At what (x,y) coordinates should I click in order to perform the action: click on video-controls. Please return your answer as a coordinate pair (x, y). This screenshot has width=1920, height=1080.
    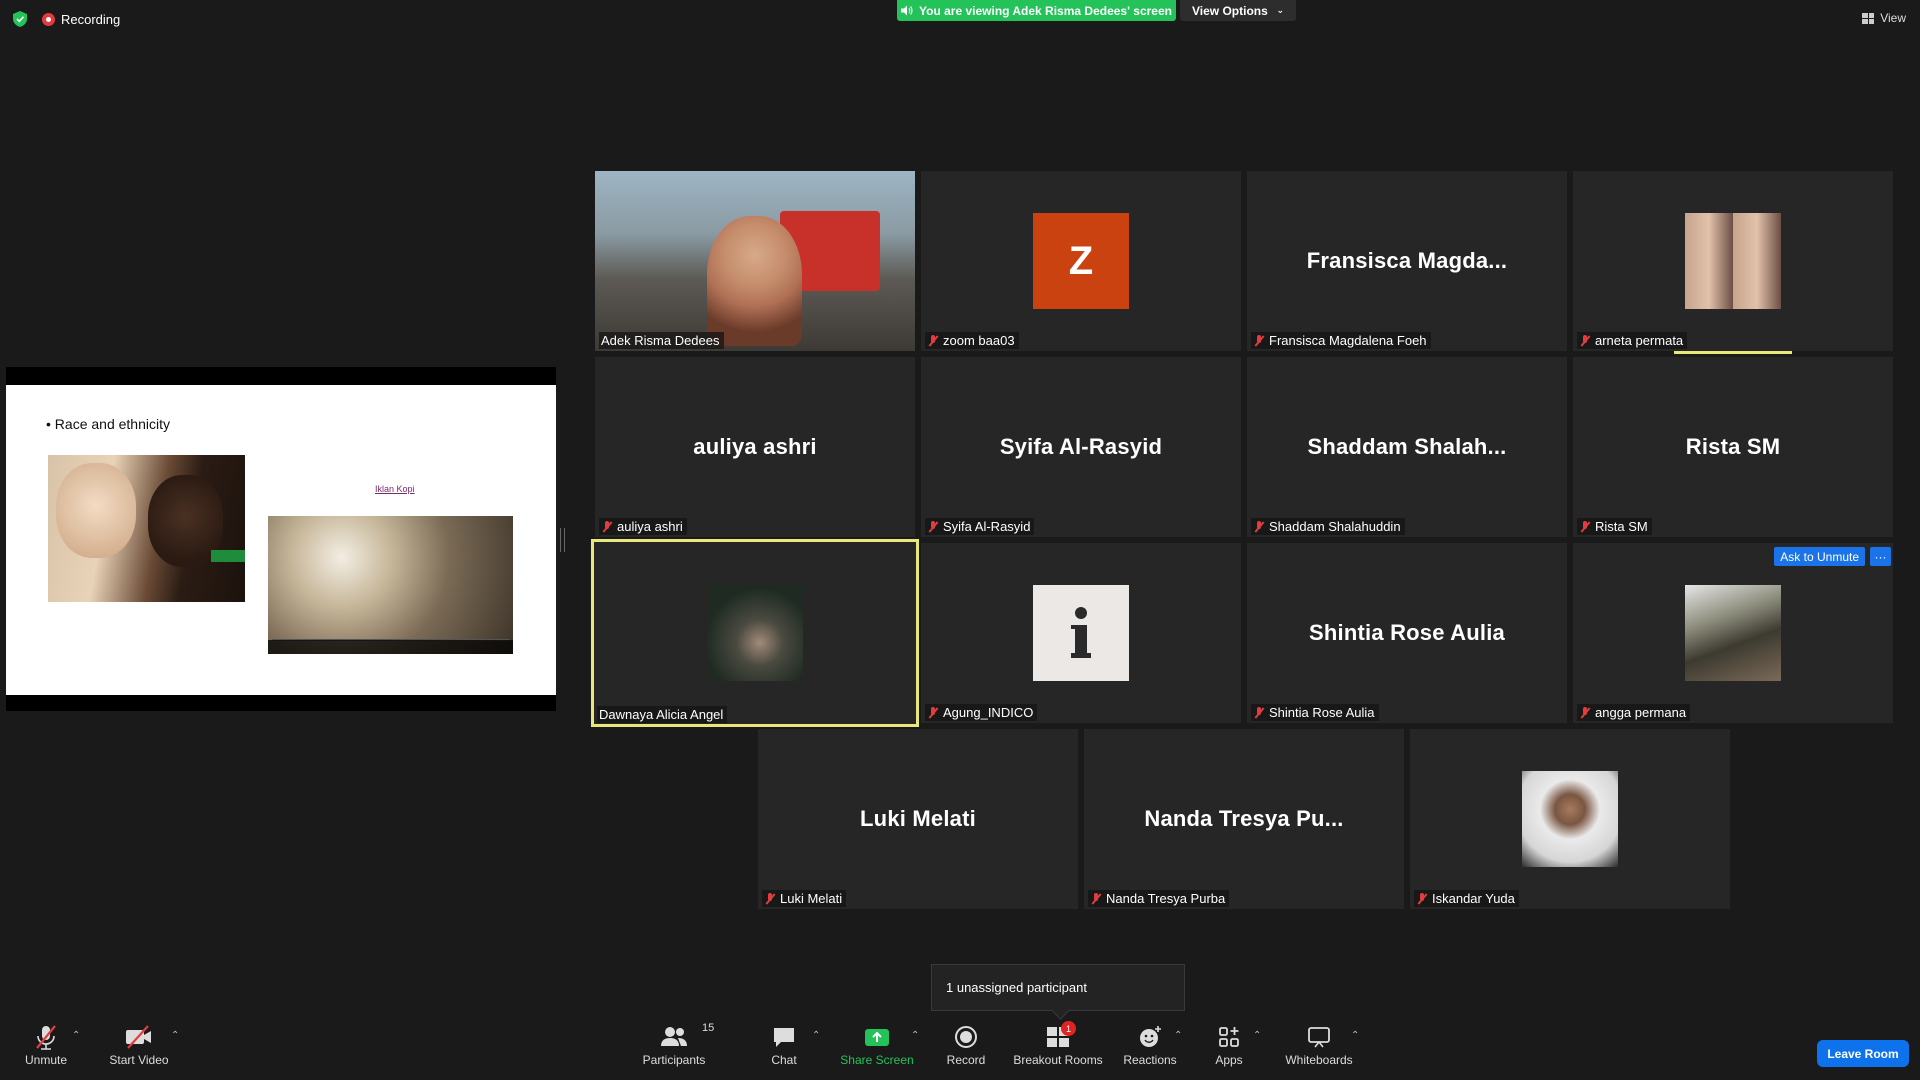
    Looking at the image, I should click on (390, 647).